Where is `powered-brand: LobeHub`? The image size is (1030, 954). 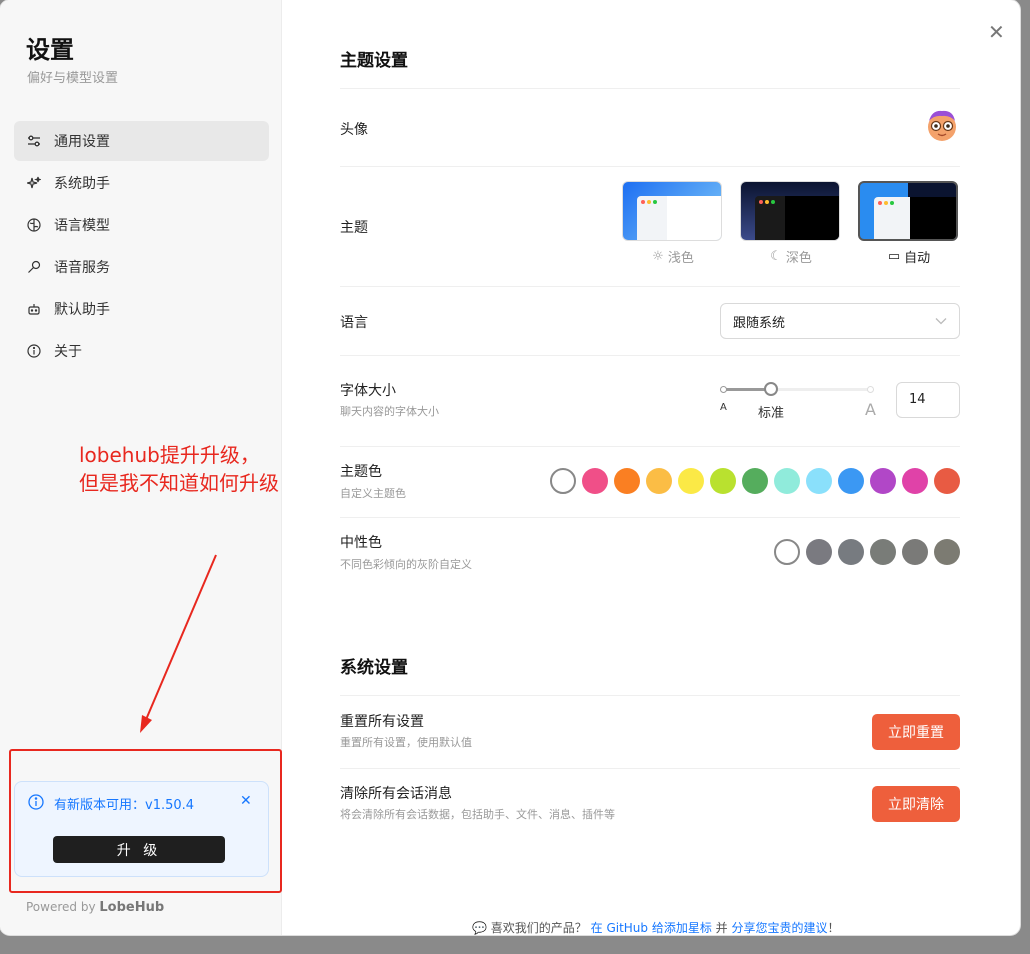
powered-brand: LobeHub is located at coordinates (132, 907).